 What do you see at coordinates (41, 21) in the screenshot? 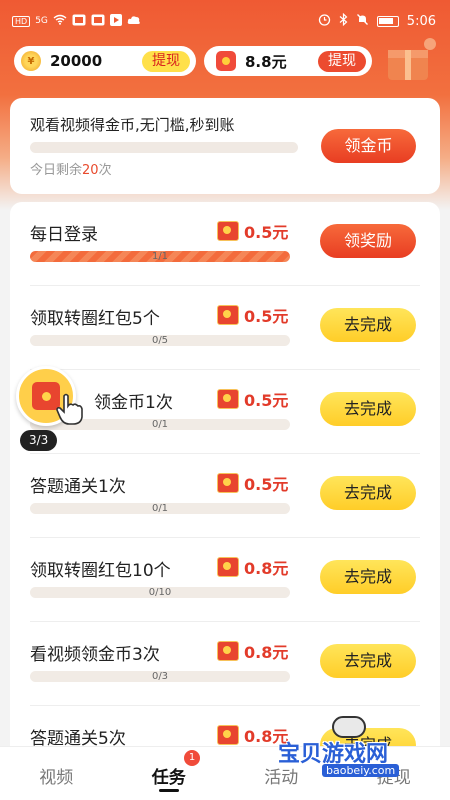
I see `network-indicator: 5G` at bounding box center [41, 21].